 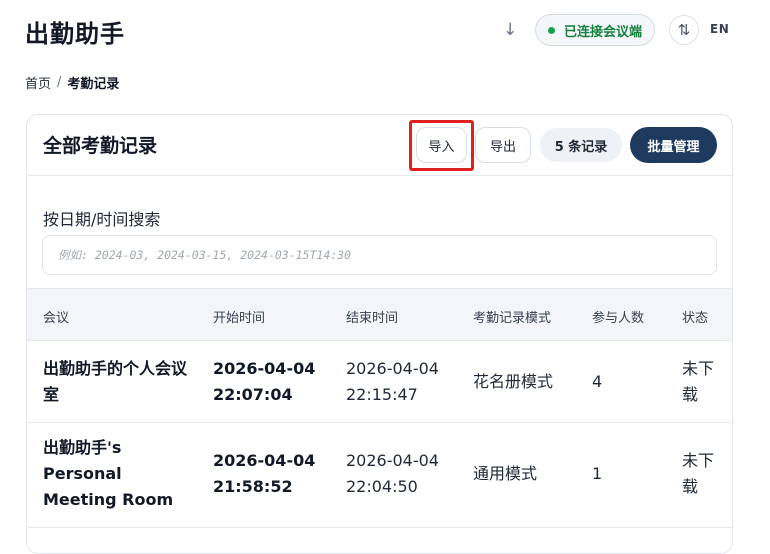 What do you see at coordinates (597, 381) in the screenshot?
I see `participant-count: 4` at bounding box center [597, 381].